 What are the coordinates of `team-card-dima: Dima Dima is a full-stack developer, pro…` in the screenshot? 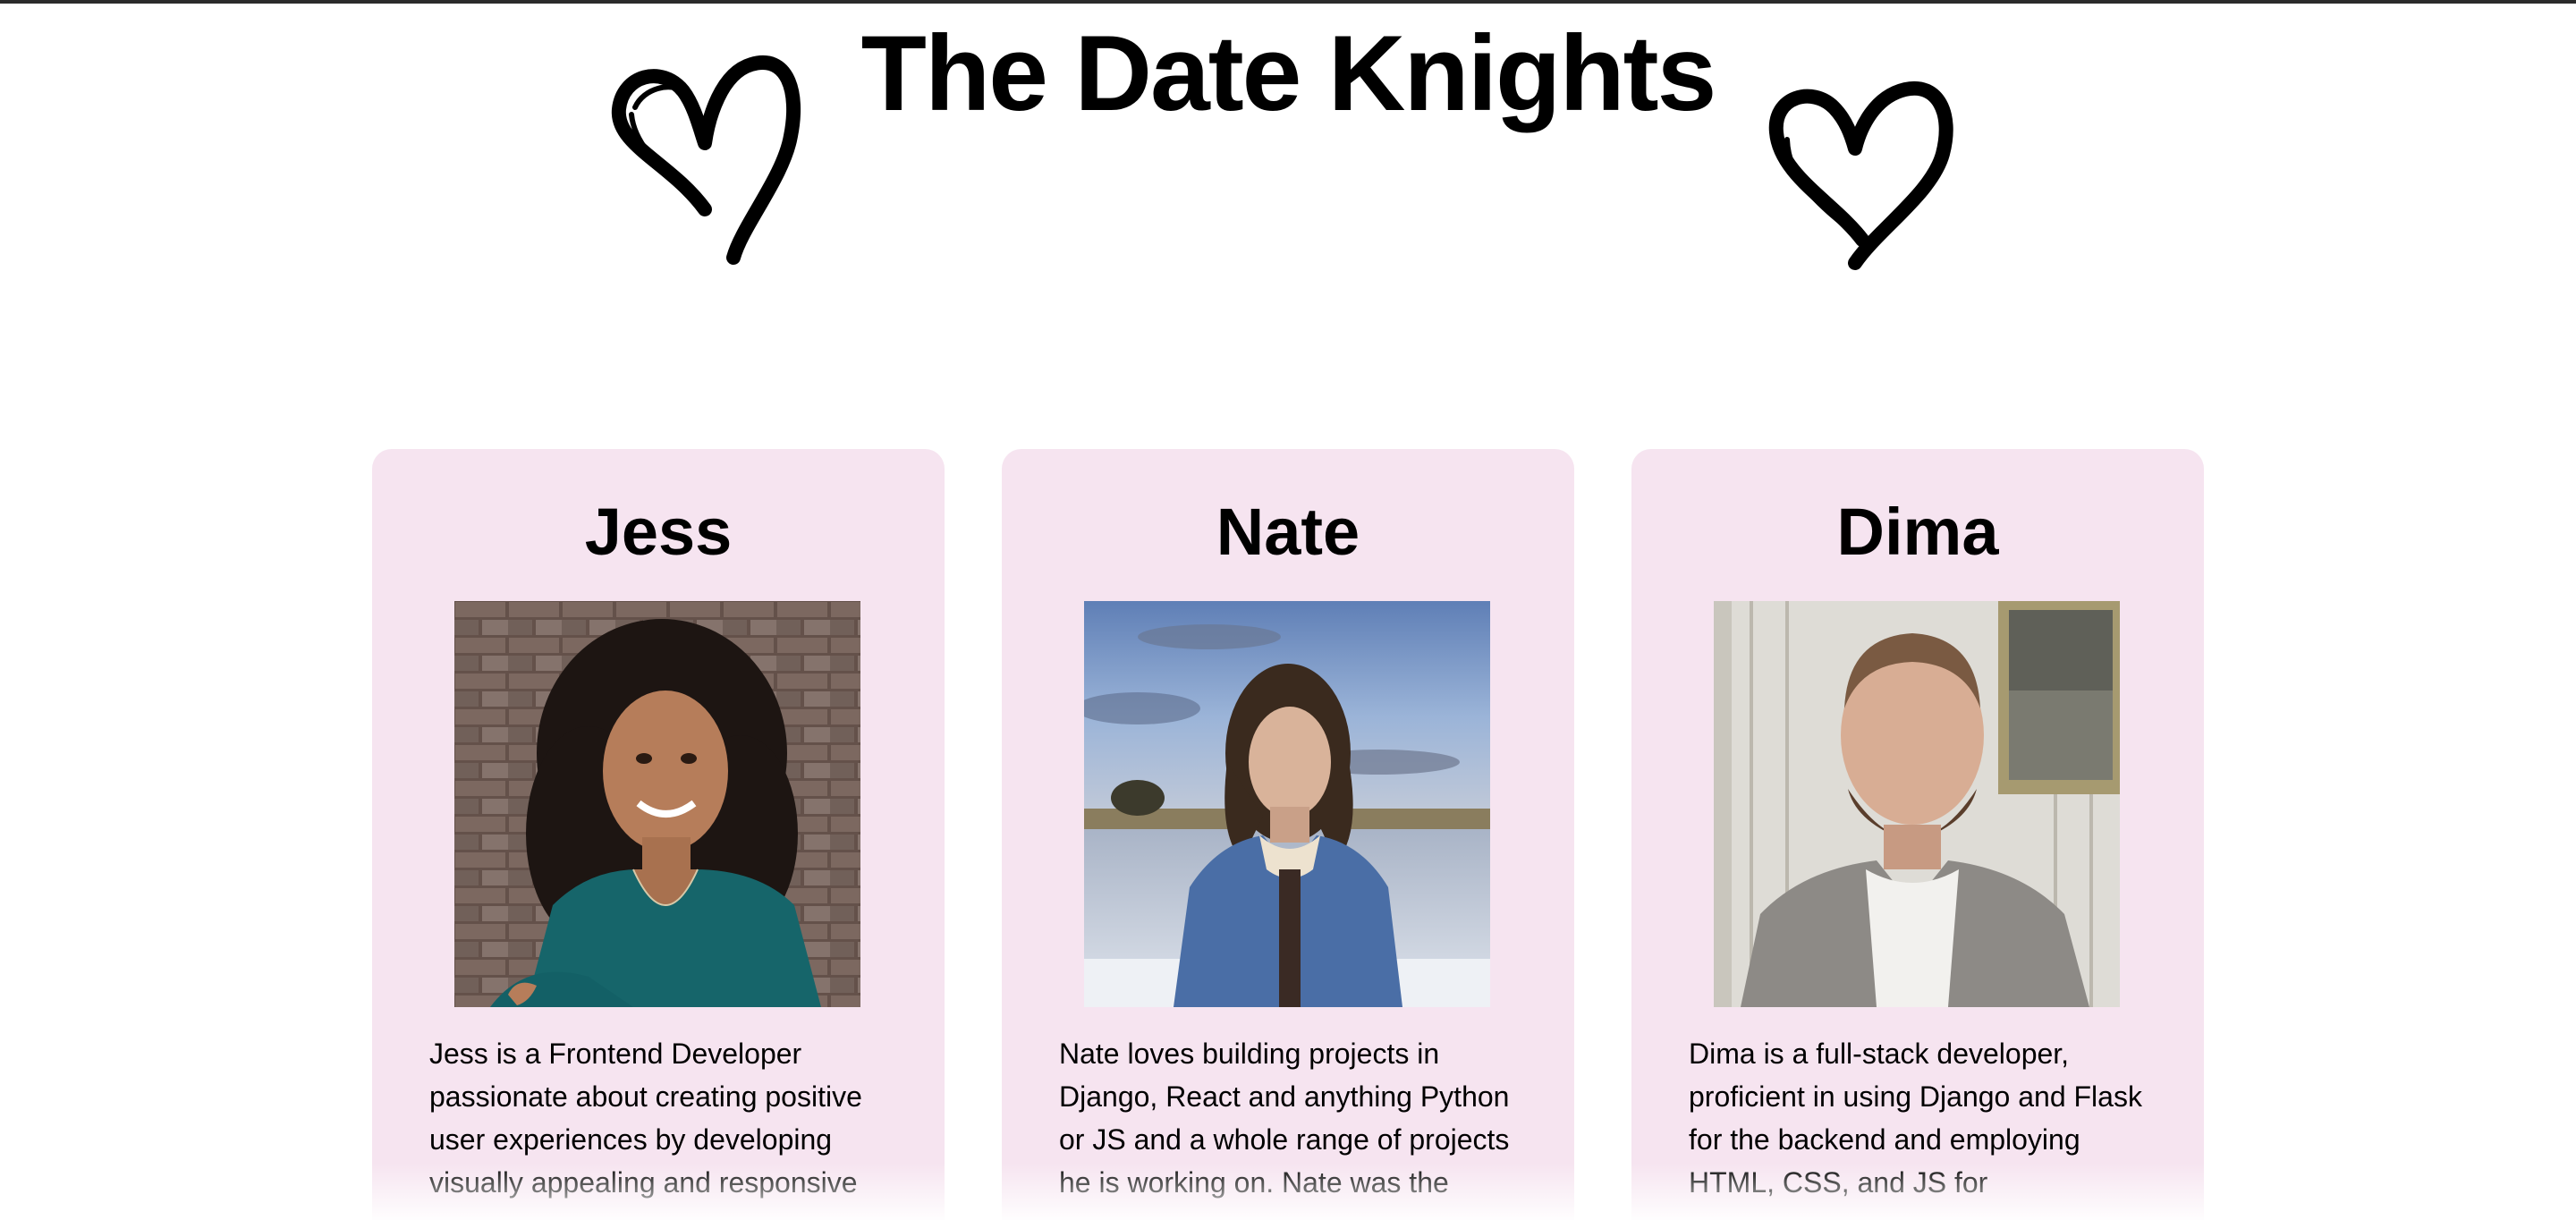 It's located at (1917, 834).